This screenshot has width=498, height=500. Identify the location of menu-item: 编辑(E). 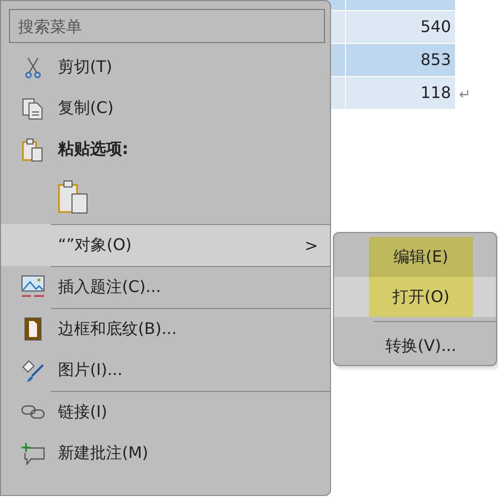
(421, 257).